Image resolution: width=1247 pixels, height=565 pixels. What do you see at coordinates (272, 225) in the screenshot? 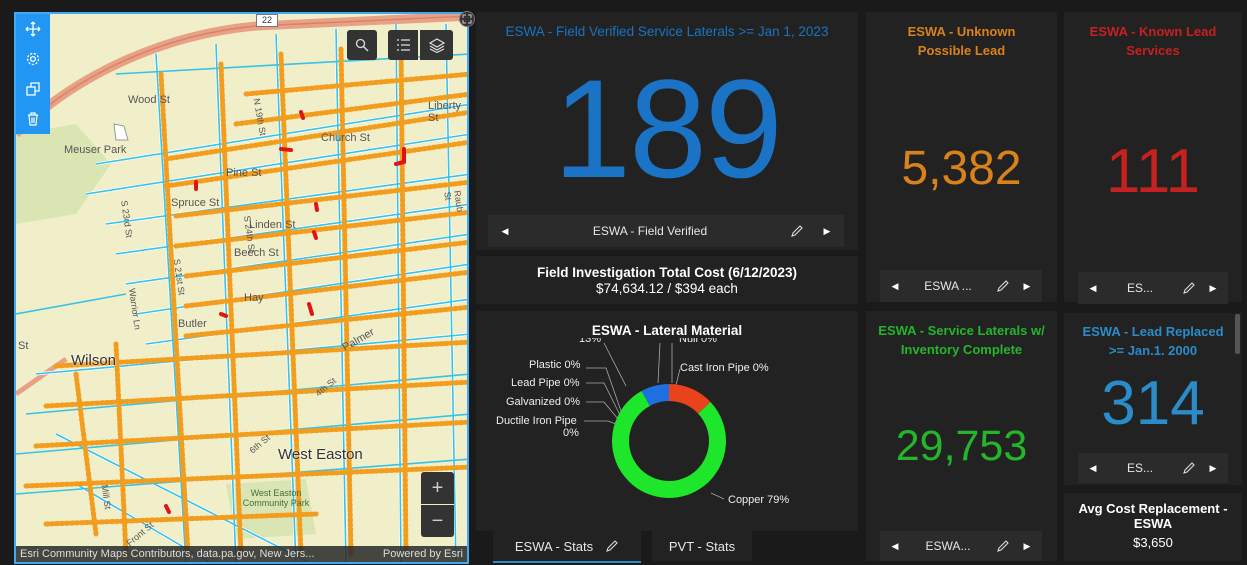
I see `street-label-linden: Linden St` at bounding box center [272, 225].